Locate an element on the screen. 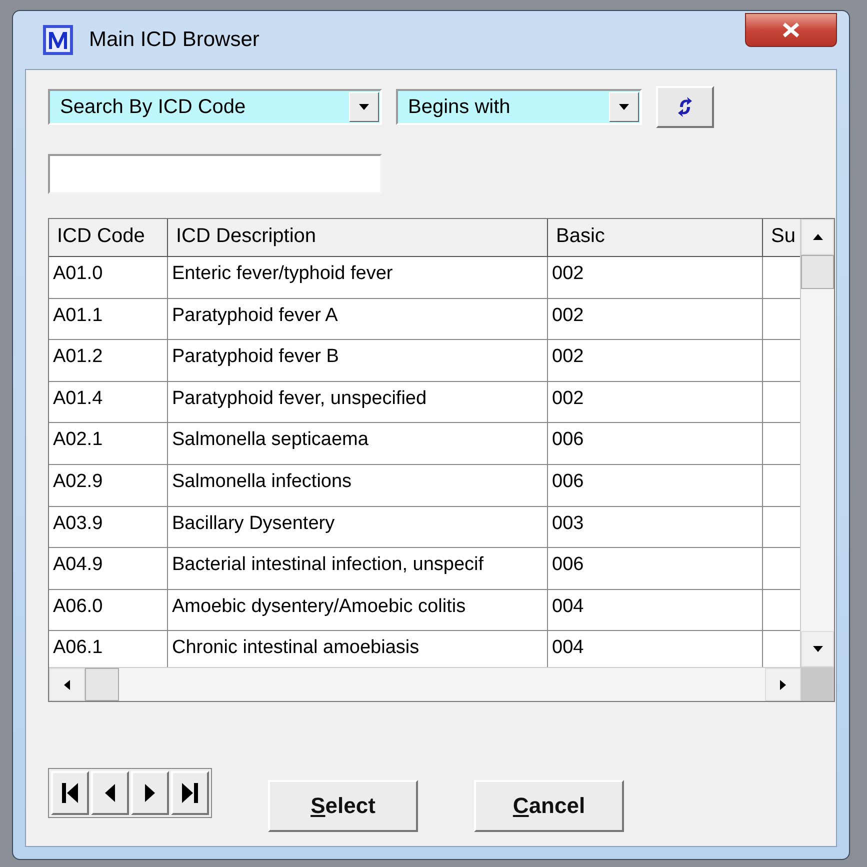 This screenshot has height=867, width=867. table-cell: Enteric fever/typhoid fever is located at coordinates (282, 273).